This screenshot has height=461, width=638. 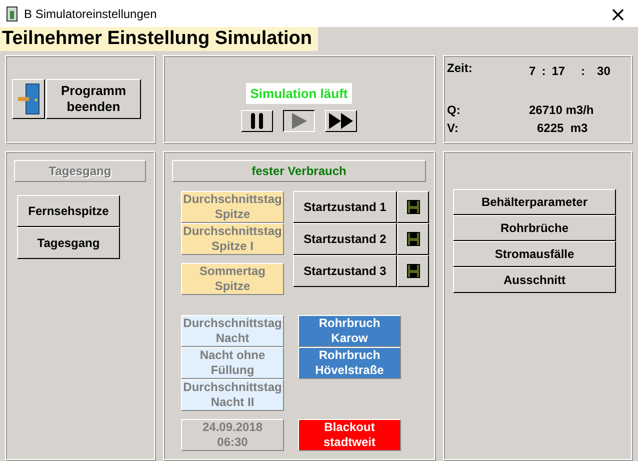 I want to click on profile-button: Rohrbruch Hövelstraße, so click(x=349, y=363).